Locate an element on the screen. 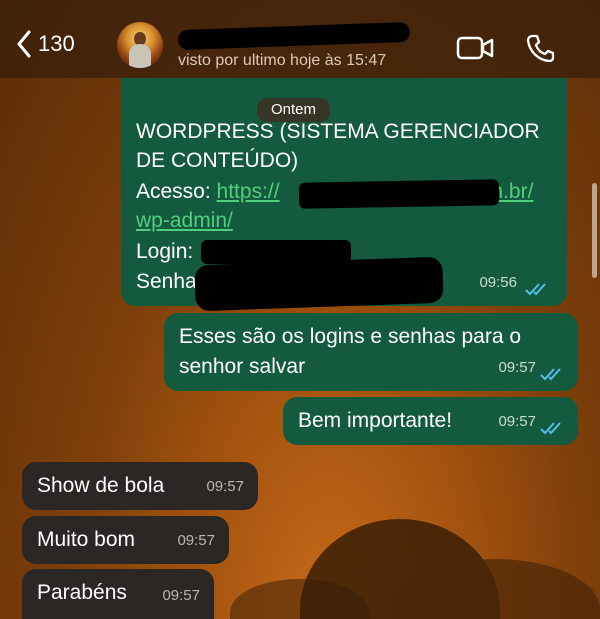 This screenshot has height=619, width=600. incoming-message: Show de bola 09:57 is located at coordinates (140, 486).